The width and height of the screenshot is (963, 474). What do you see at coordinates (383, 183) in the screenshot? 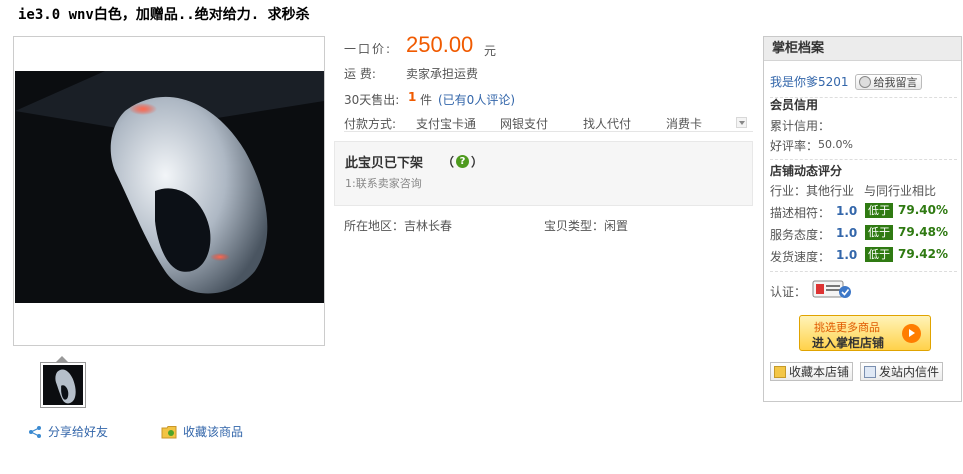
I see `offline-tip: 1:联系卖家咨询` at bounding box center [383, 183].